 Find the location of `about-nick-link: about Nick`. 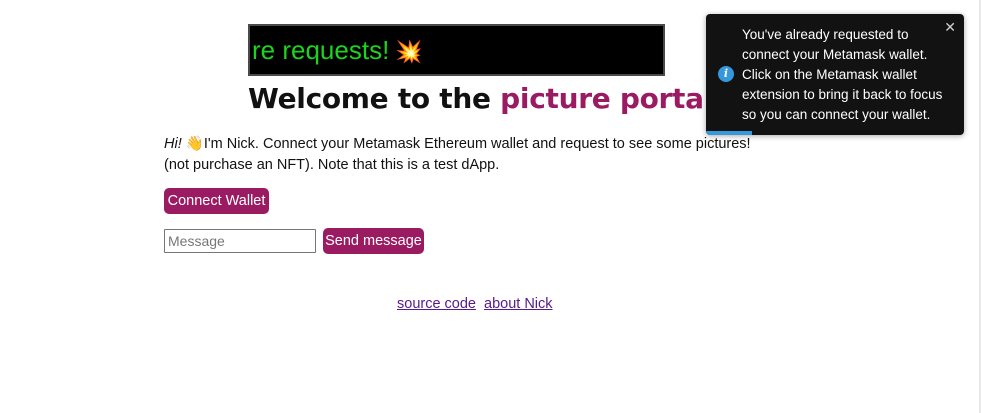

about-nick-link: about Nick is located at coordinates (518, 304).